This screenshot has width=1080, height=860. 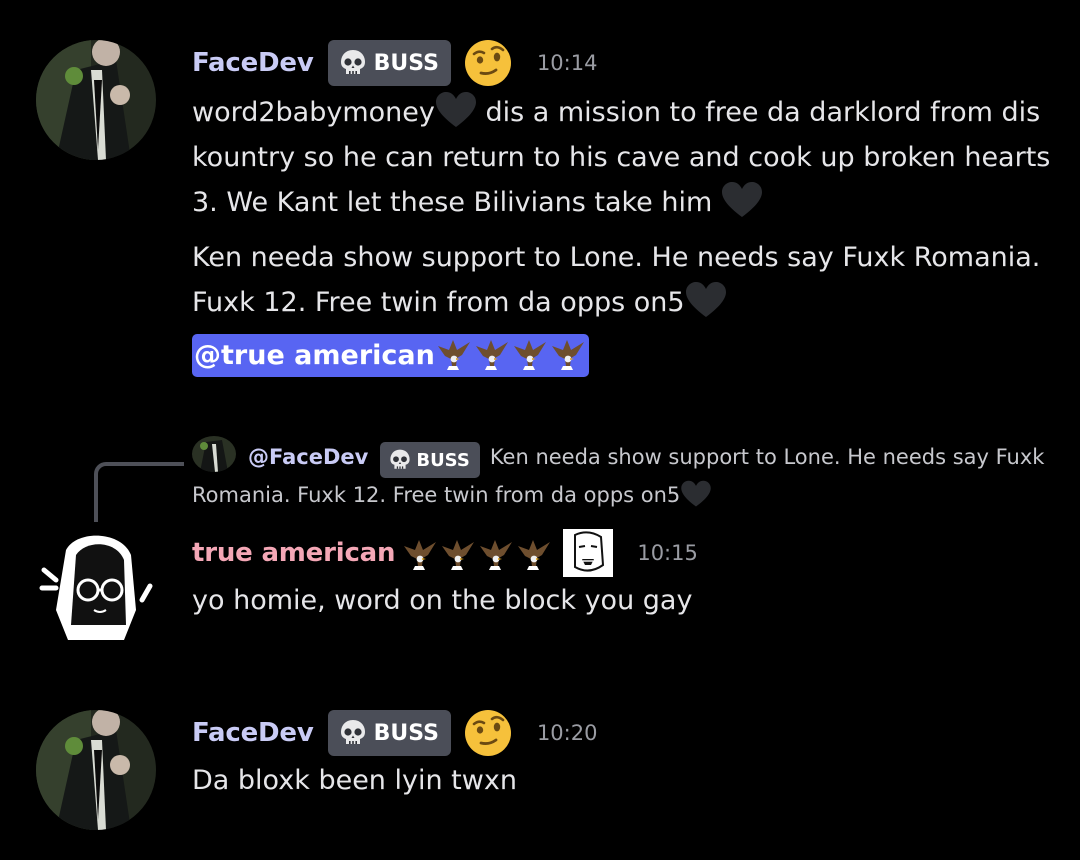 I want to click on message-text-segment: word2babymoney, so click(x=313, y=112).